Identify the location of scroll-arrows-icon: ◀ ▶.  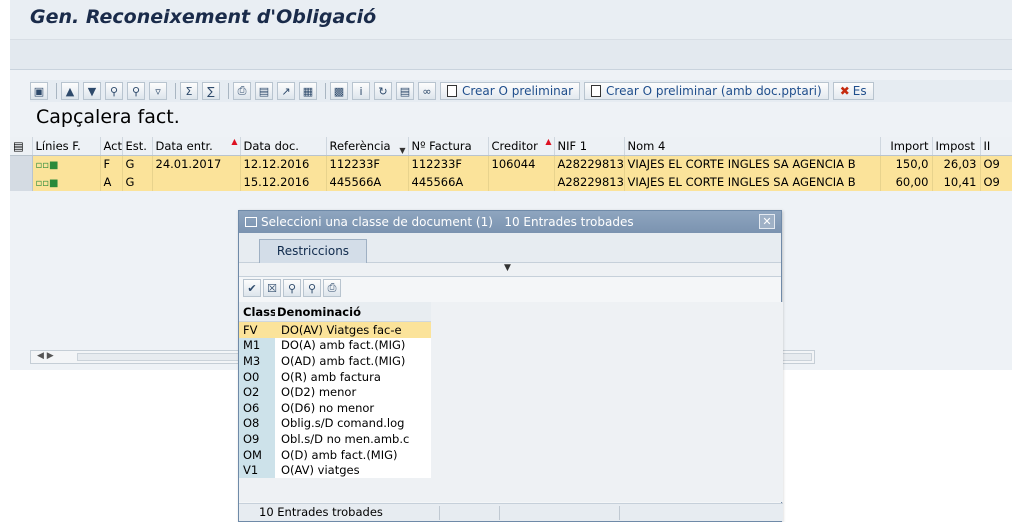
(45, 356).